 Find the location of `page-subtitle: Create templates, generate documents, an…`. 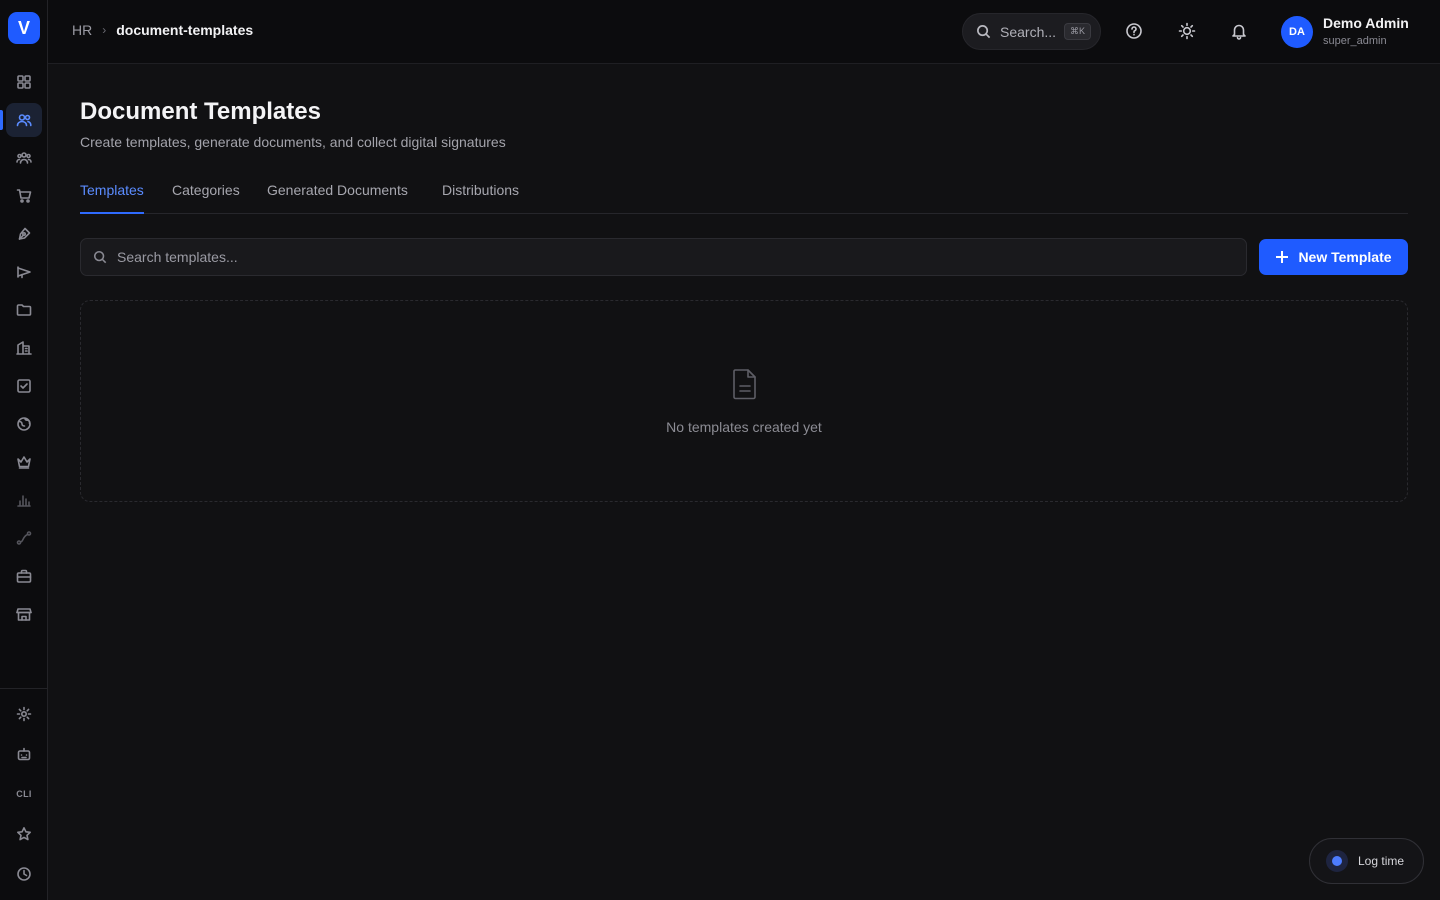

page-subtitle: Create templates, generate documents, an… is located at coordinates (293, 142).